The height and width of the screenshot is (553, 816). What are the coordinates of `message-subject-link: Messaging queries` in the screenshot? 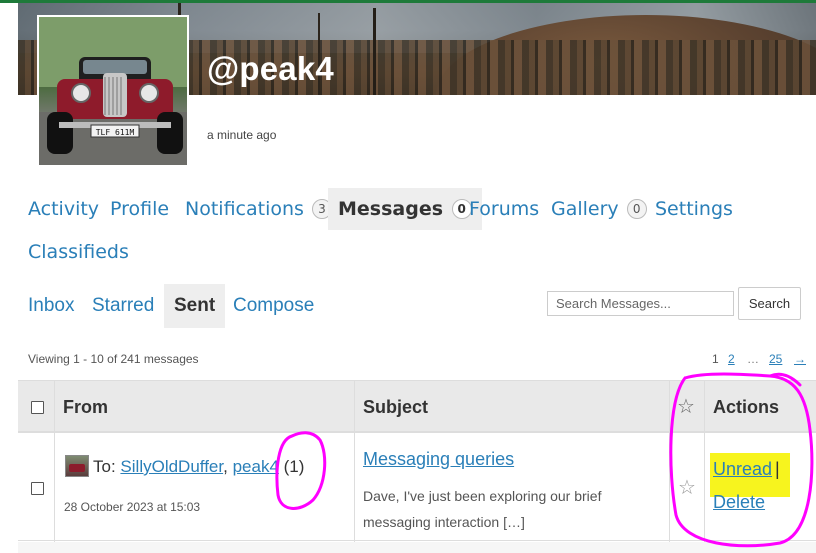 It's located at (438, 459).